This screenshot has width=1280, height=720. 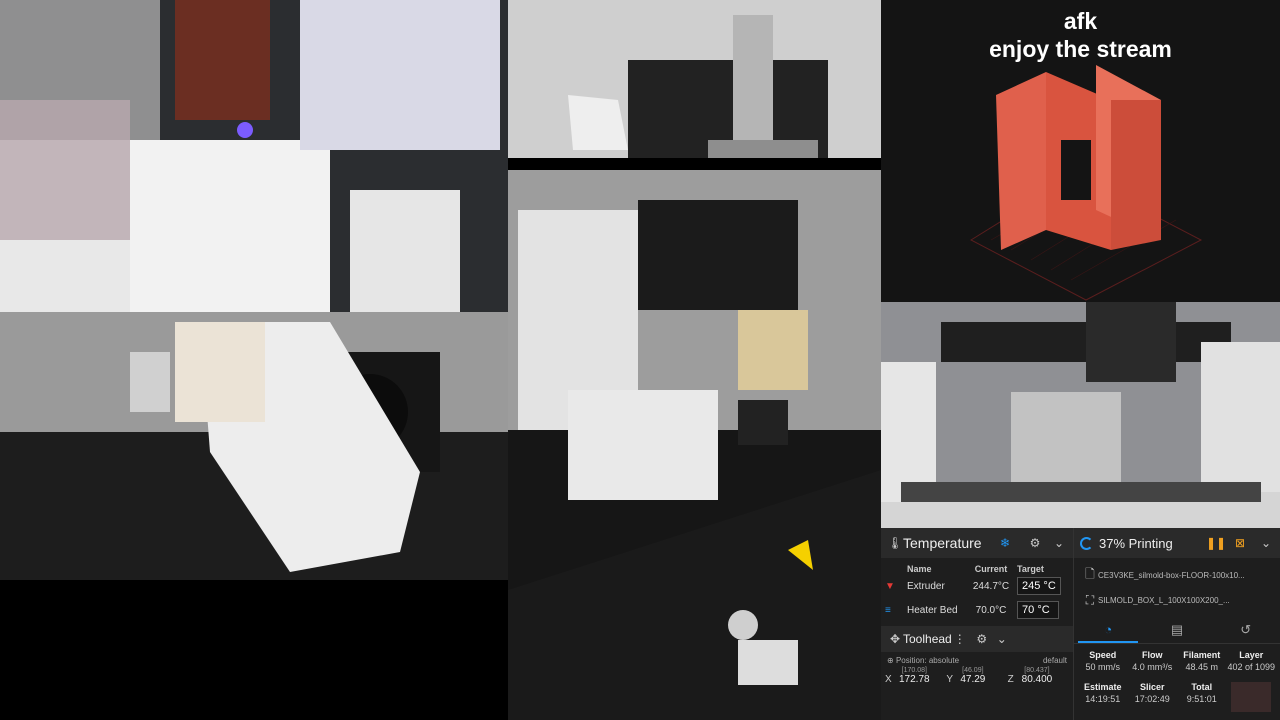 What do you see at coordinates (1080, 415) in the screenshot?
I see `camera-feed-front` at bounding box center [1080, 415].